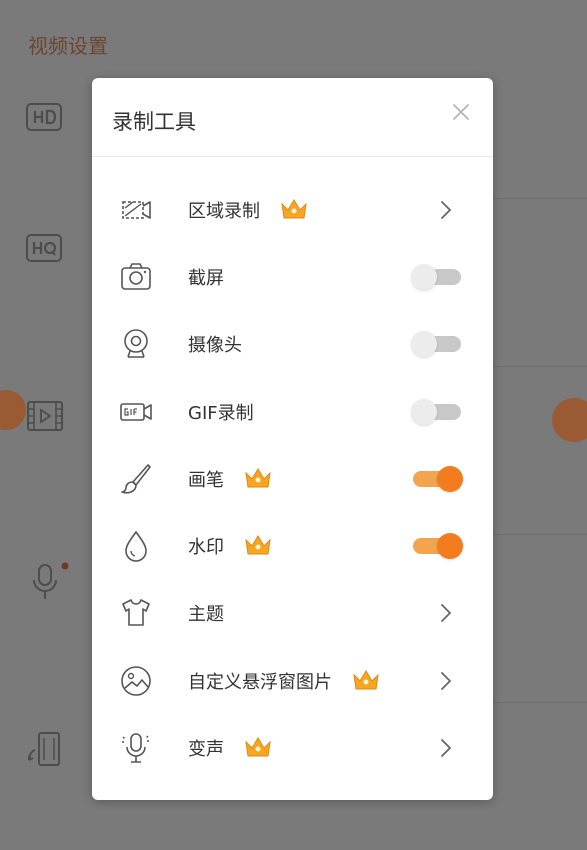 This screenshot has width=587, height=850. Describe the element at coordinates (206, 750) in the screenshot. I see `tool-label-voice-changer: 变声` at that location.